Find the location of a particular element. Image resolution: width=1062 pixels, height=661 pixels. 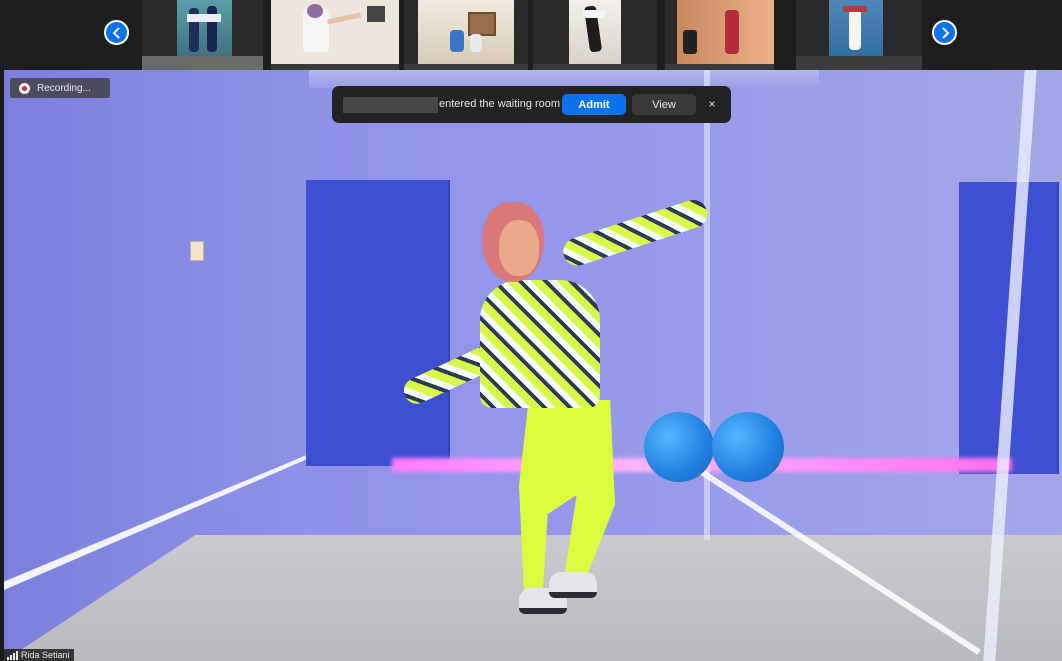

wall-switch is located at coordinates (197, 251).